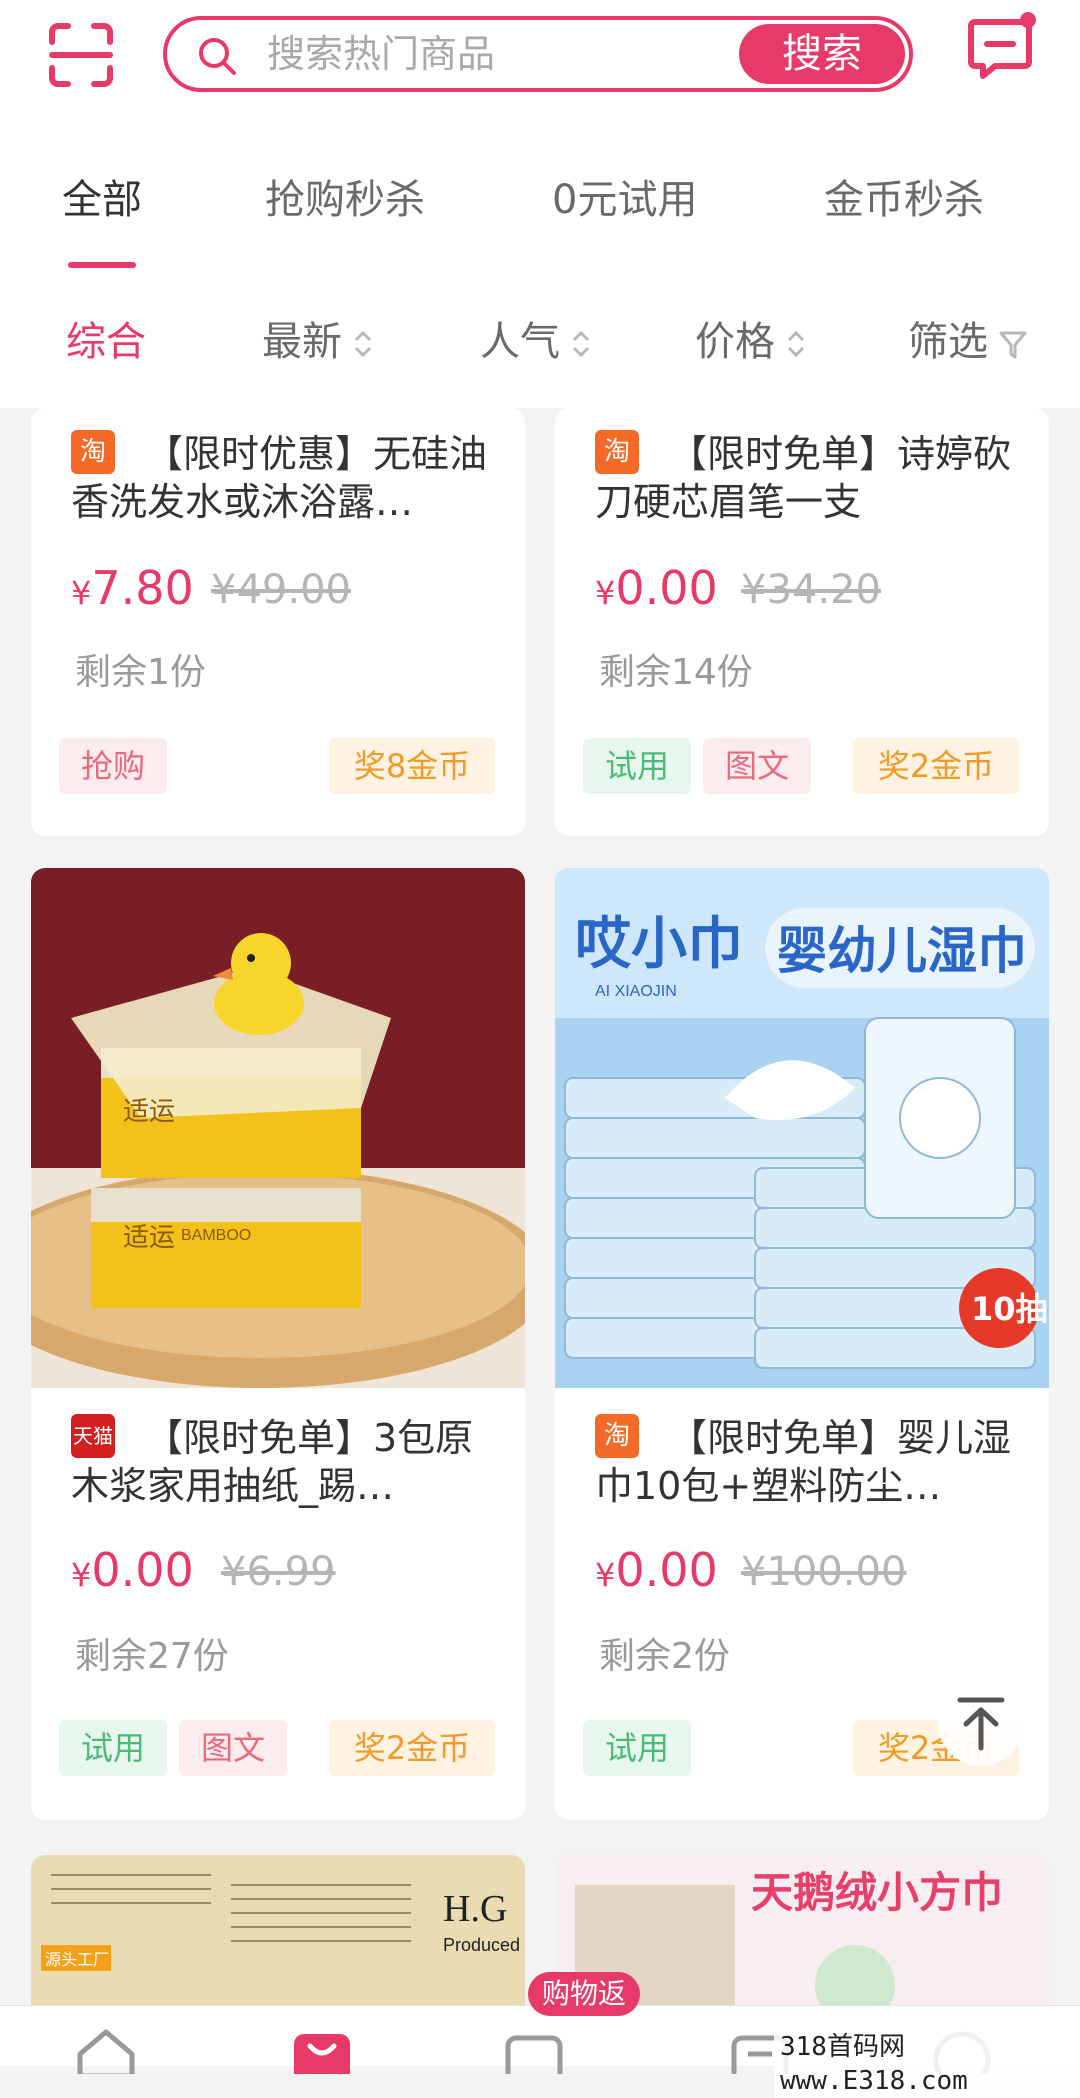 The image size is (1080, 2098). Describe the element at coordinates (534, 2049) in the screenshot. I see `cashback-icon` at that location.